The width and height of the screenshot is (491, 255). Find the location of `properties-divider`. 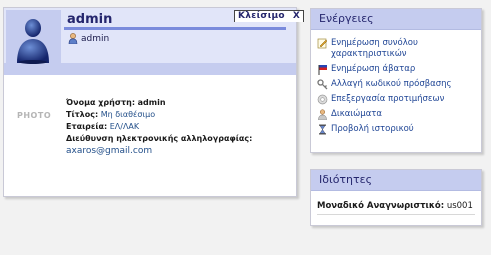

properties-divider is located at coordinates (396, 214).